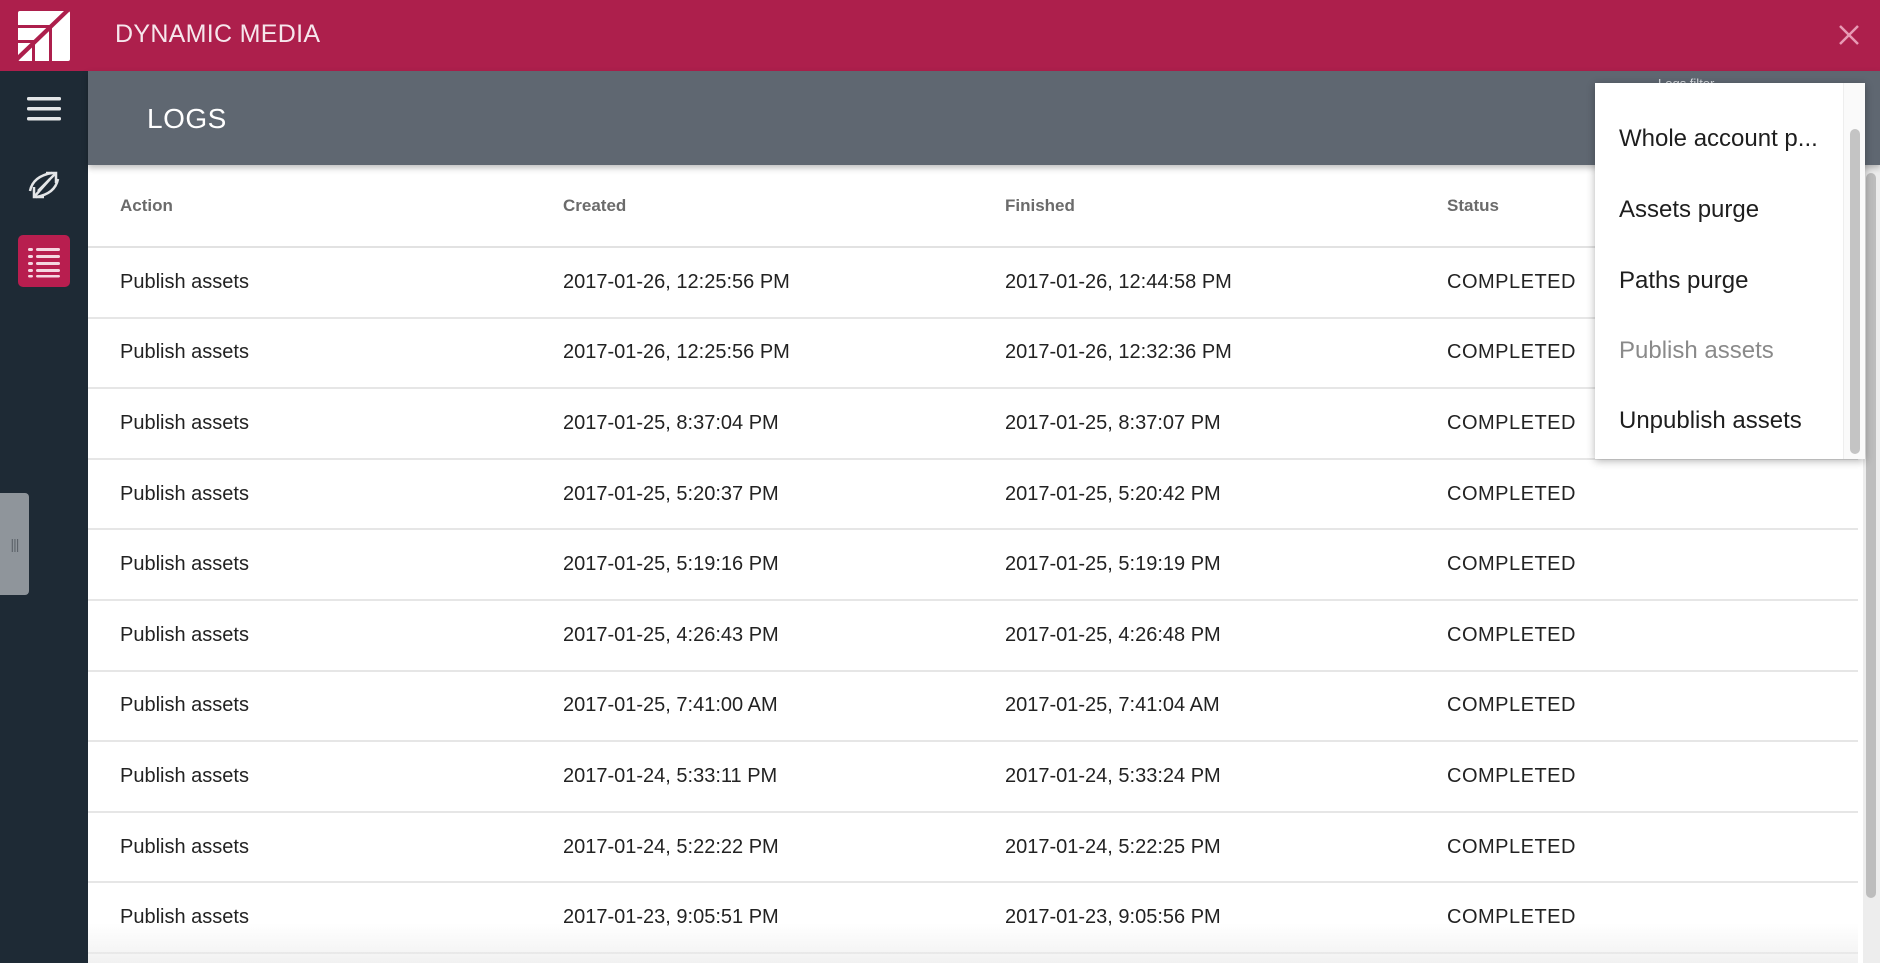  What do you see at coordinates (1194, 565) in the screenshot?
I see `cell-finished: 2017-01-25, 5:19:19 PM` at bounding box center [1194, 565].